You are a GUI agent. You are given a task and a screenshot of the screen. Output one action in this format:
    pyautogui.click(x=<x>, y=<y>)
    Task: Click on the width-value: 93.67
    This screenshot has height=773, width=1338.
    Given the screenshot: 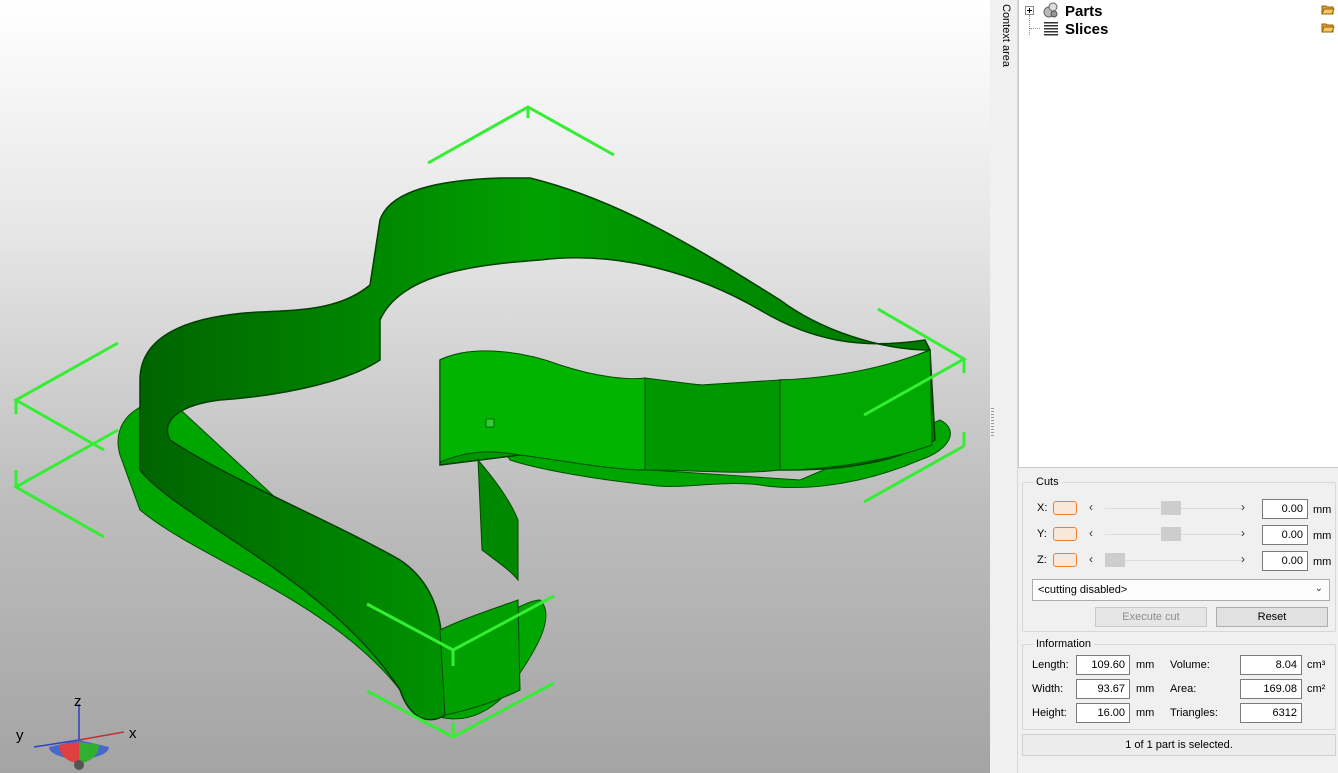 What is the action you would take?
    pyautogui.click(x=1103, y=689)
    